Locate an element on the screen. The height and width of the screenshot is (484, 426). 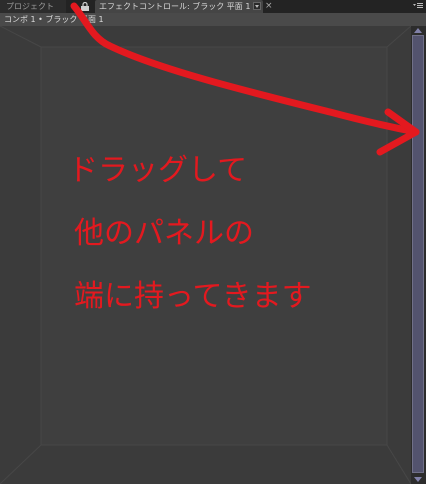
lock-icon is located at coordinates (85, 6).